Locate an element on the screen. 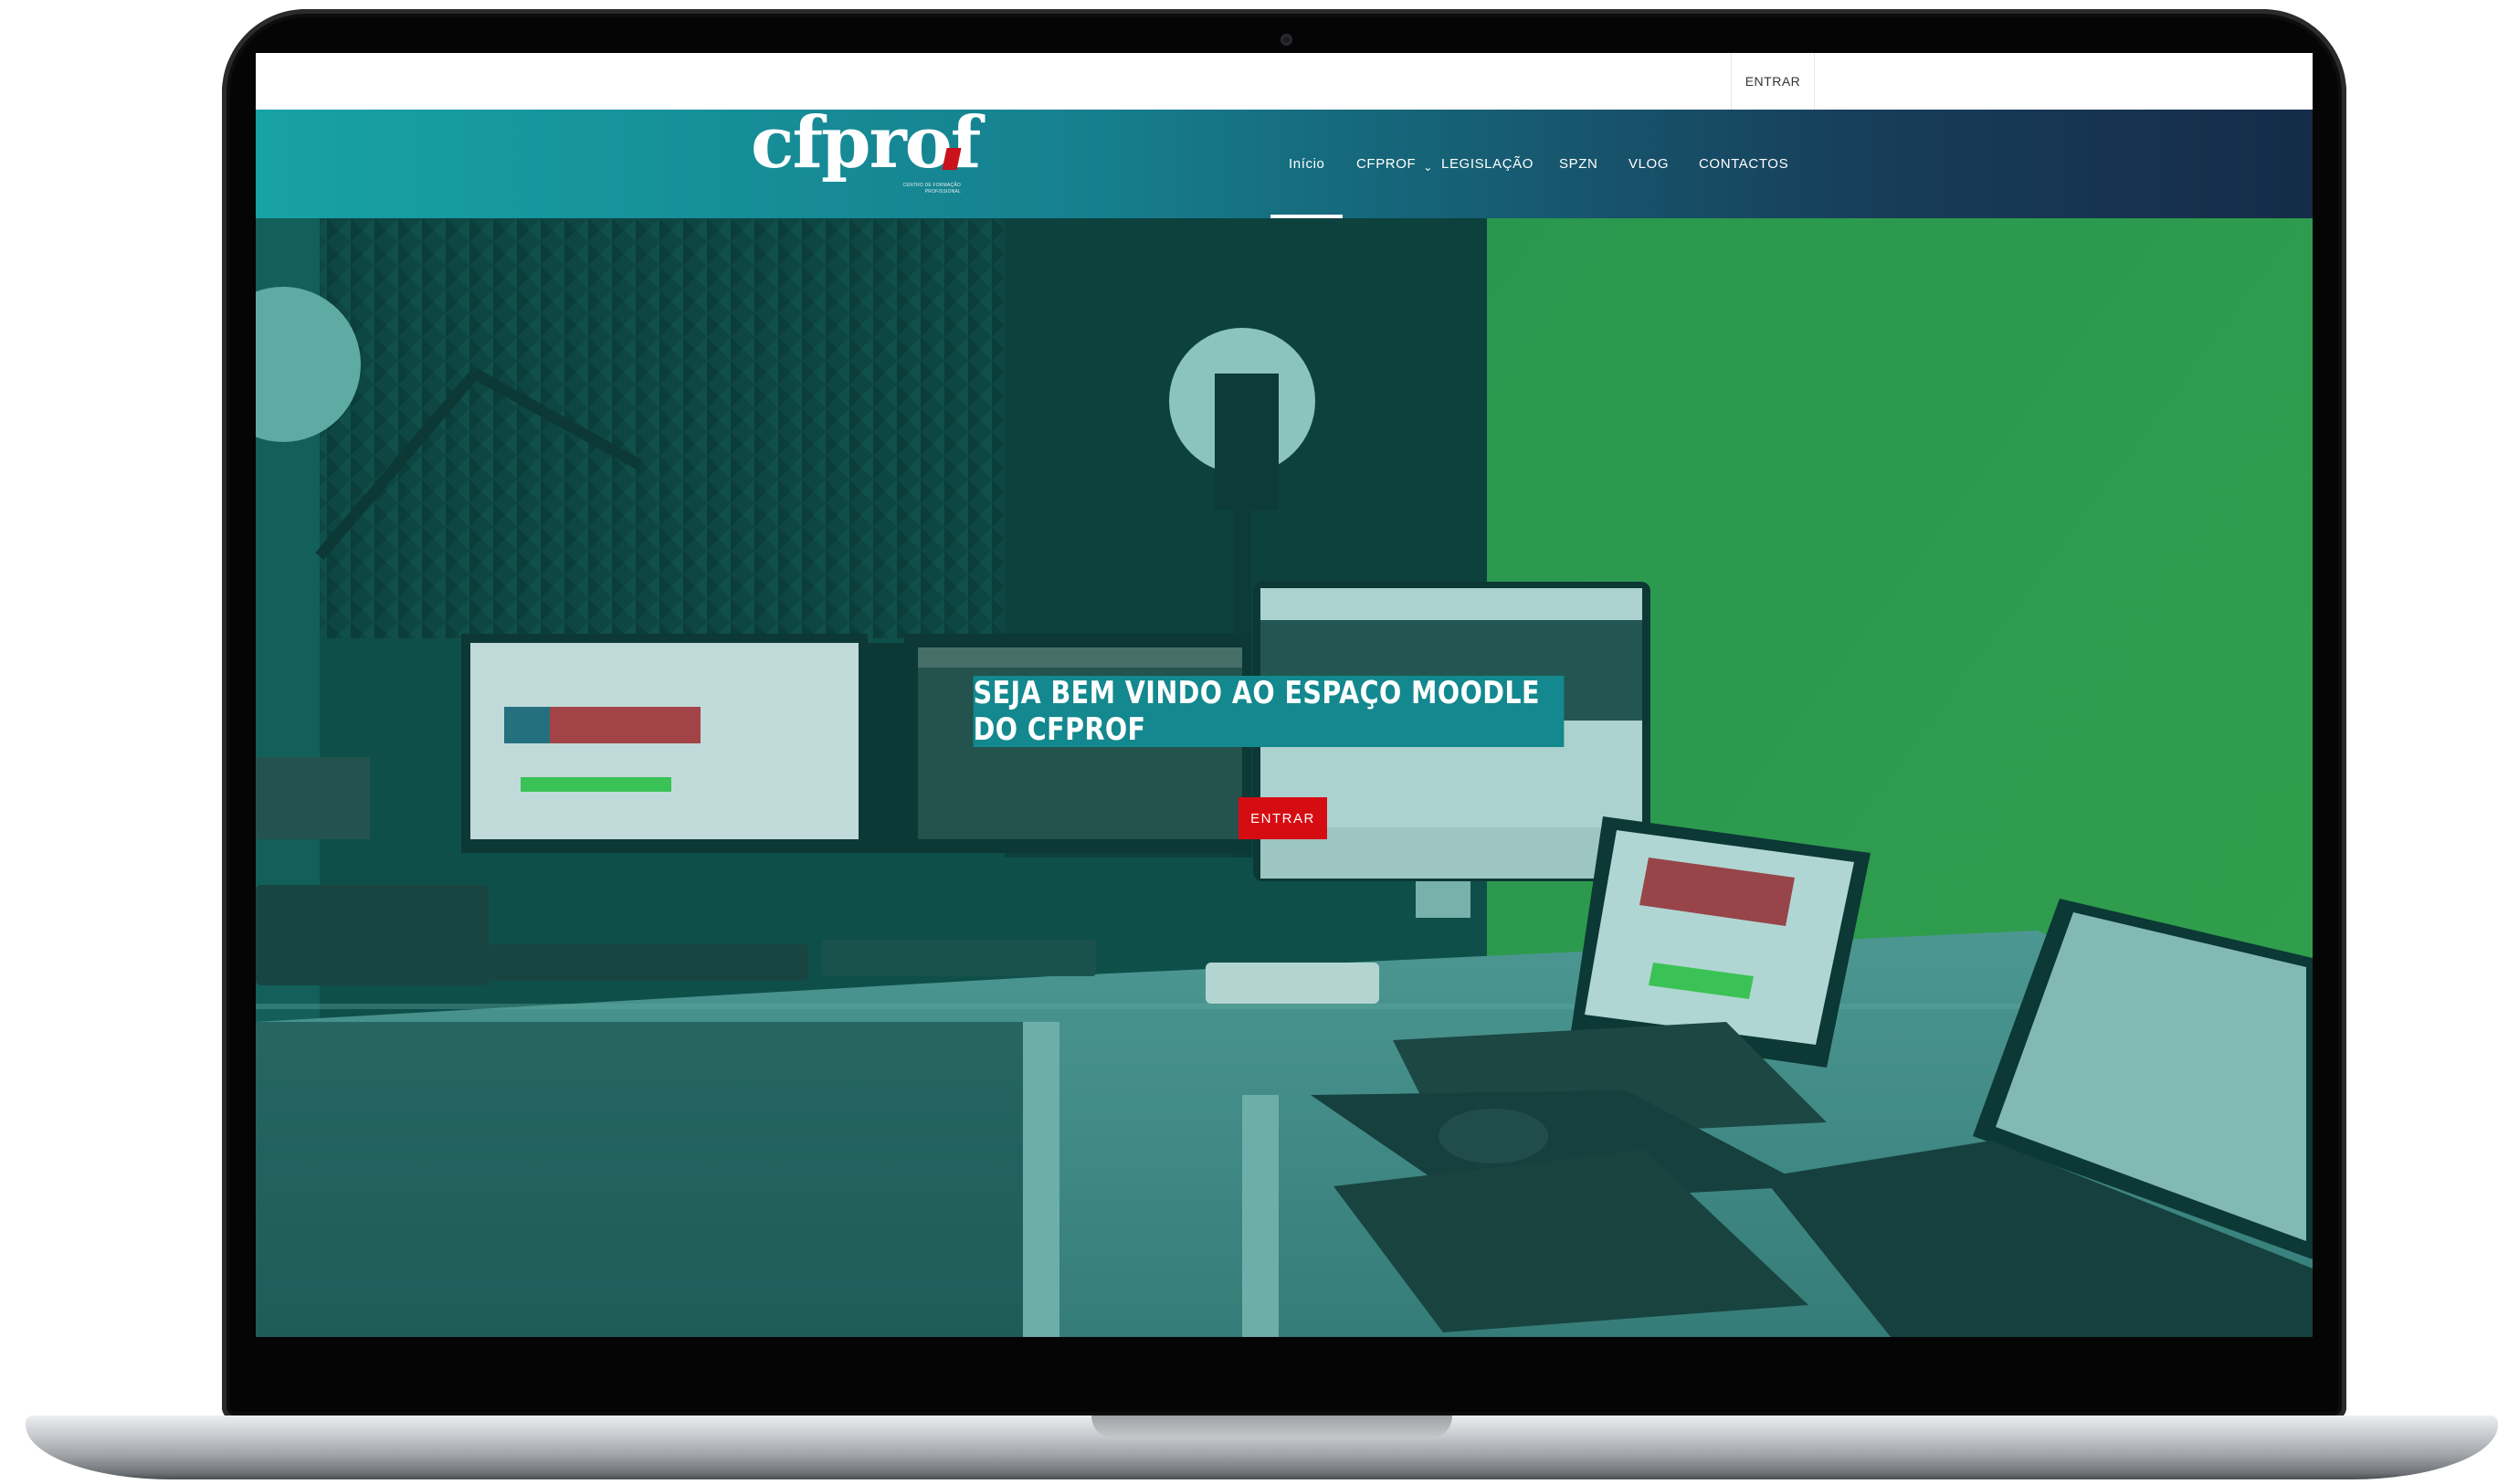  logo-tagline: CENTRO DE FORMAÇÃO PROFISSIONAL is located at coordinates (931, 189).